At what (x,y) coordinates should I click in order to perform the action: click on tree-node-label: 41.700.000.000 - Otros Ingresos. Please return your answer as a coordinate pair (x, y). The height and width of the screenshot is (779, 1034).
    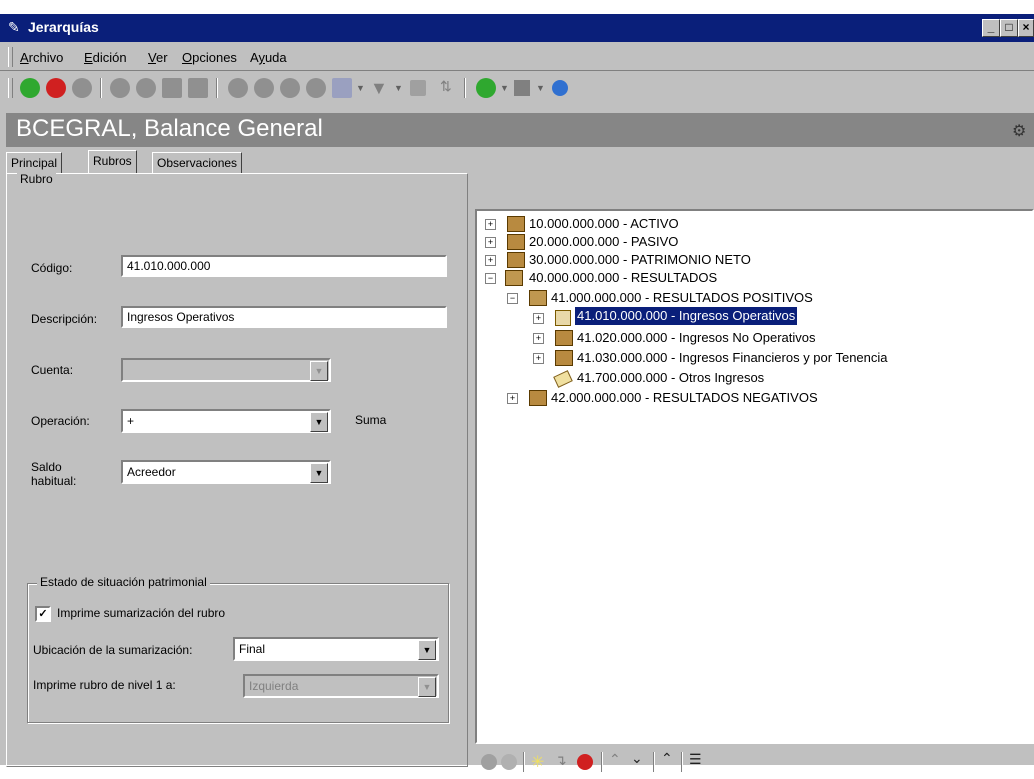
    Looking at the image, I should click on (671, 377).